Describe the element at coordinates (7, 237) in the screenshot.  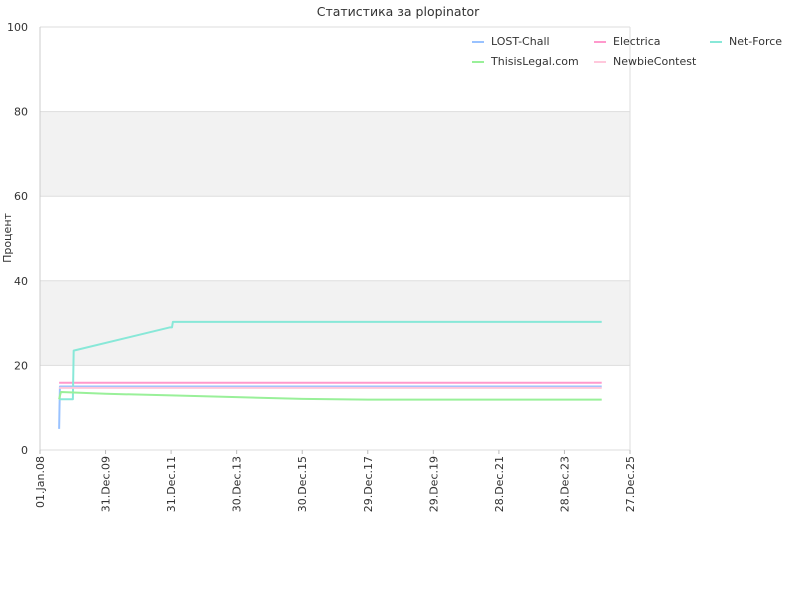
I see `y-axis-label: Процент` at that location.